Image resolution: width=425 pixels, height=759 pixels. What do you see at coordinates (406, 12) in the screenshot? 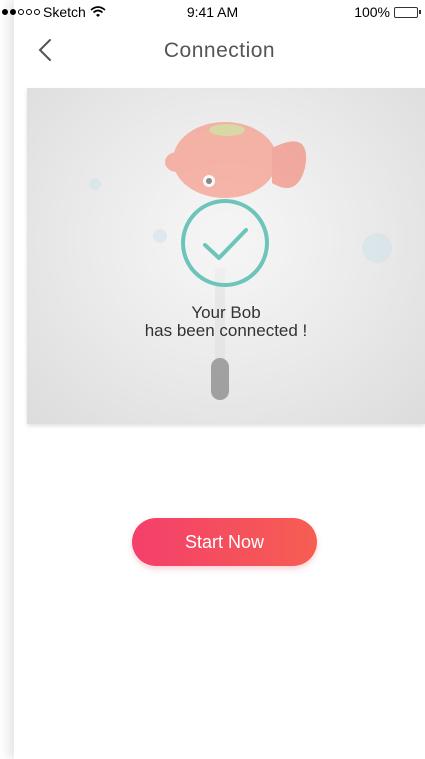
I see `battery-icon` at bounding box center [406, 12].